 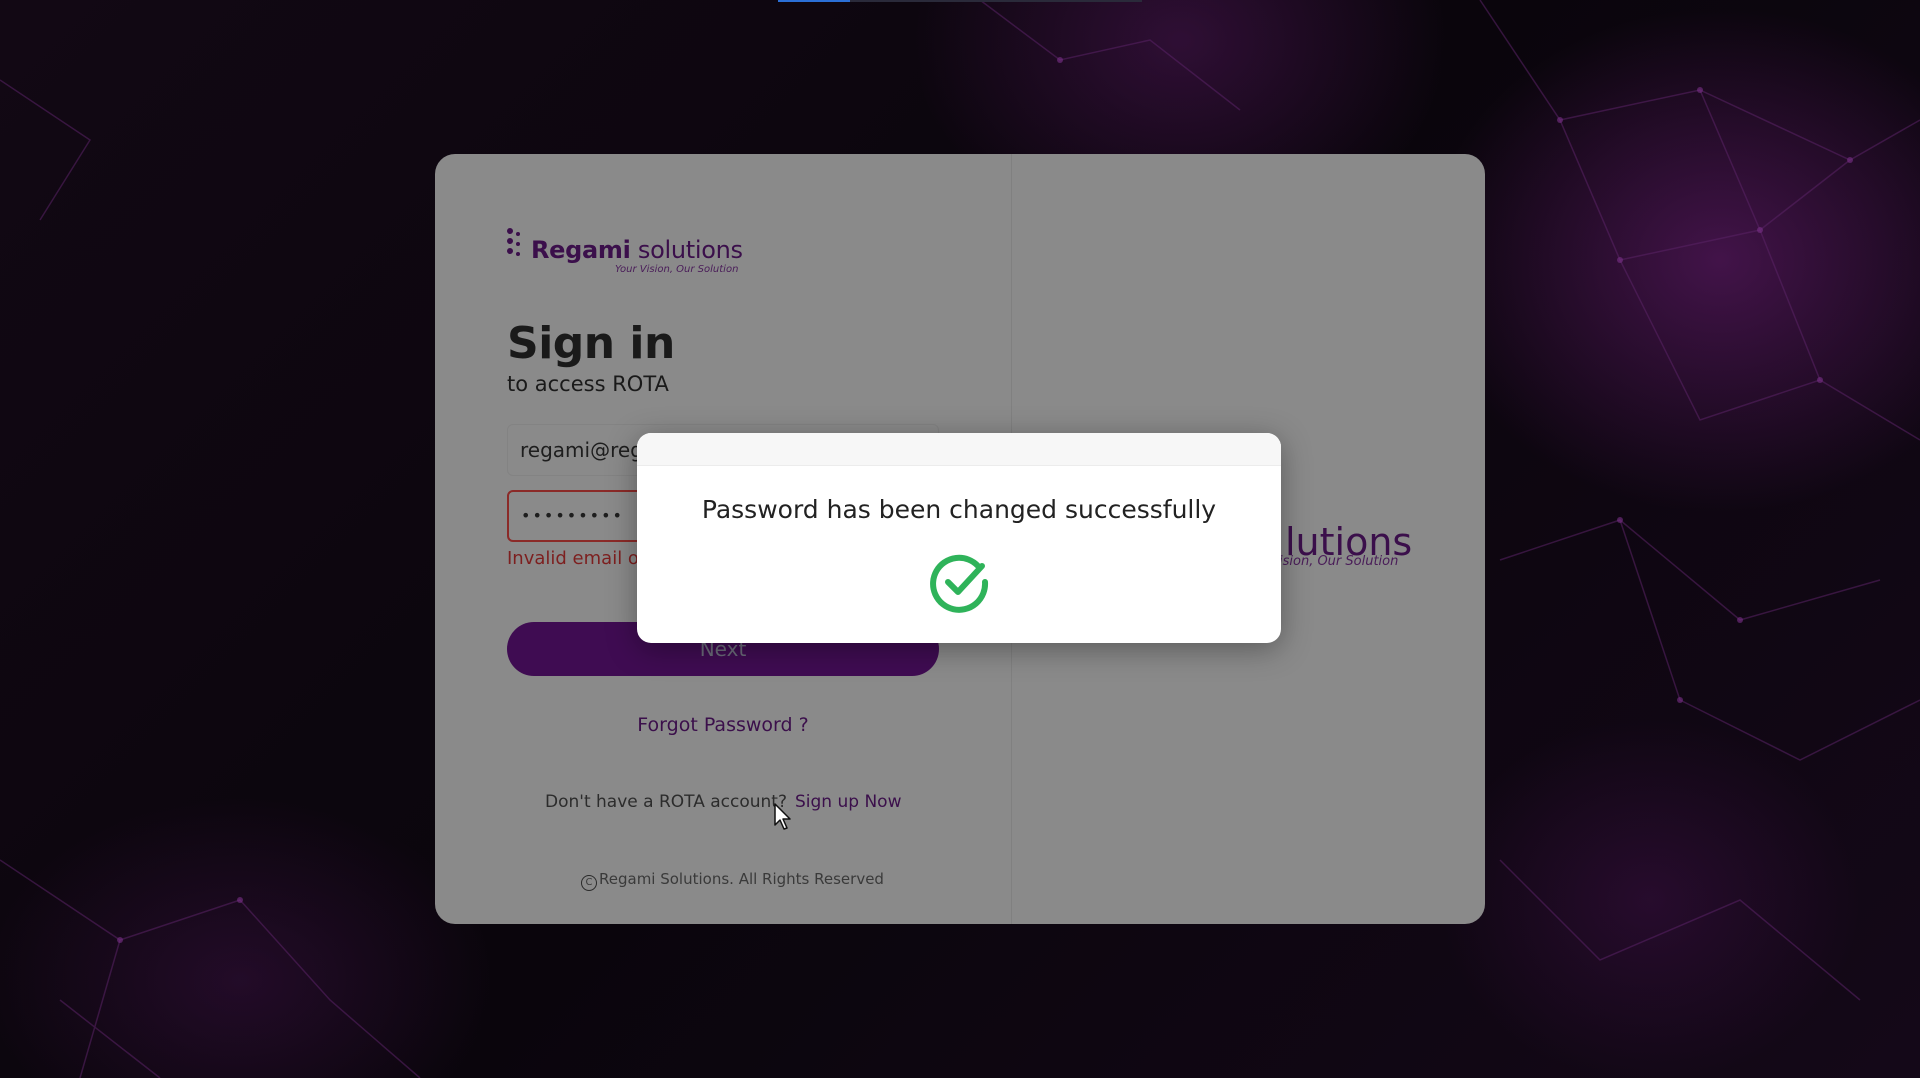 What do you see at coordinates (517, 245) in the screenshot?
I see `logo-dots-icon` at bounding box center [517, 245].